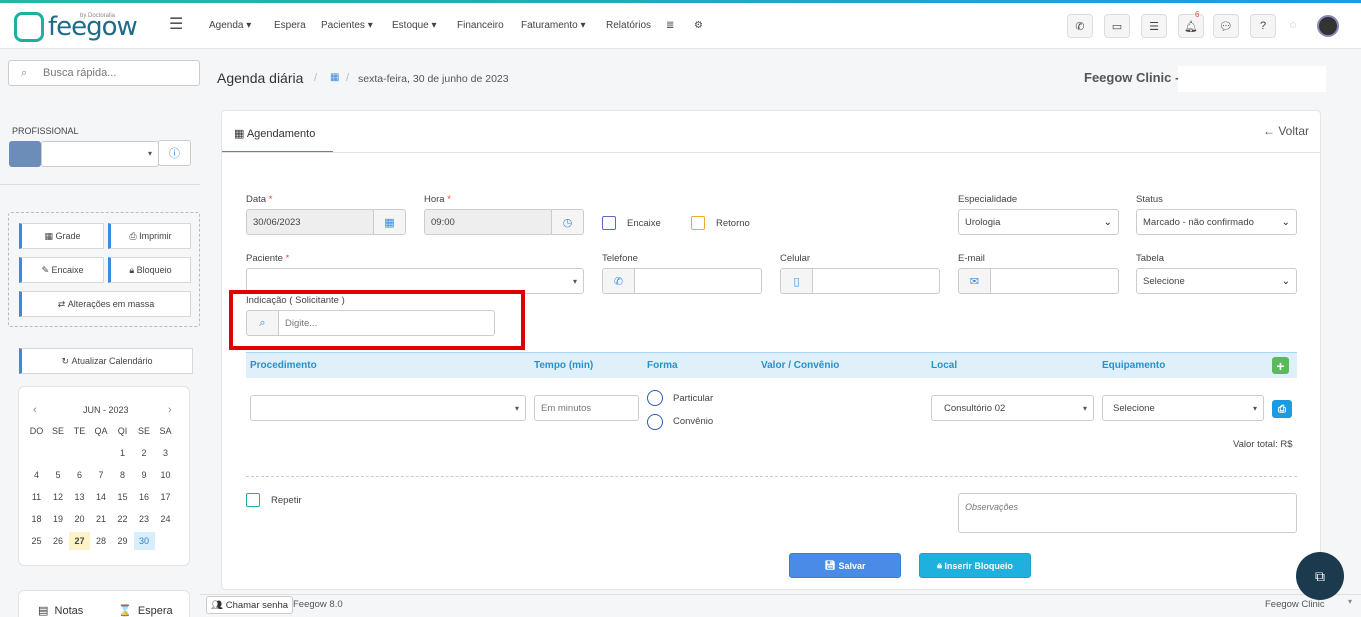 The image size is (1361, 617). What do you see at coordinates (144, 453) in the screenshot?
I see `calendar-day: 2` at bounding box center [144, 453].